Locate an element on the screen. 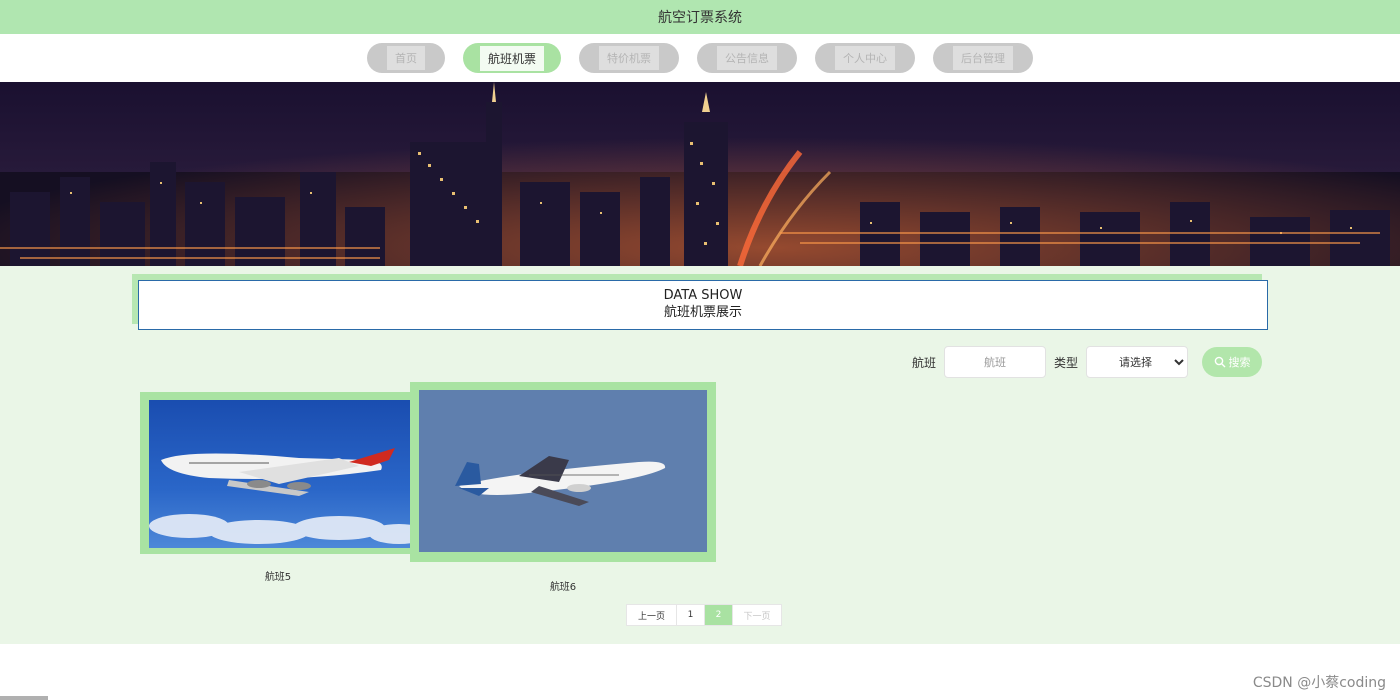  search-icon is located at coordinates (1219, 362).